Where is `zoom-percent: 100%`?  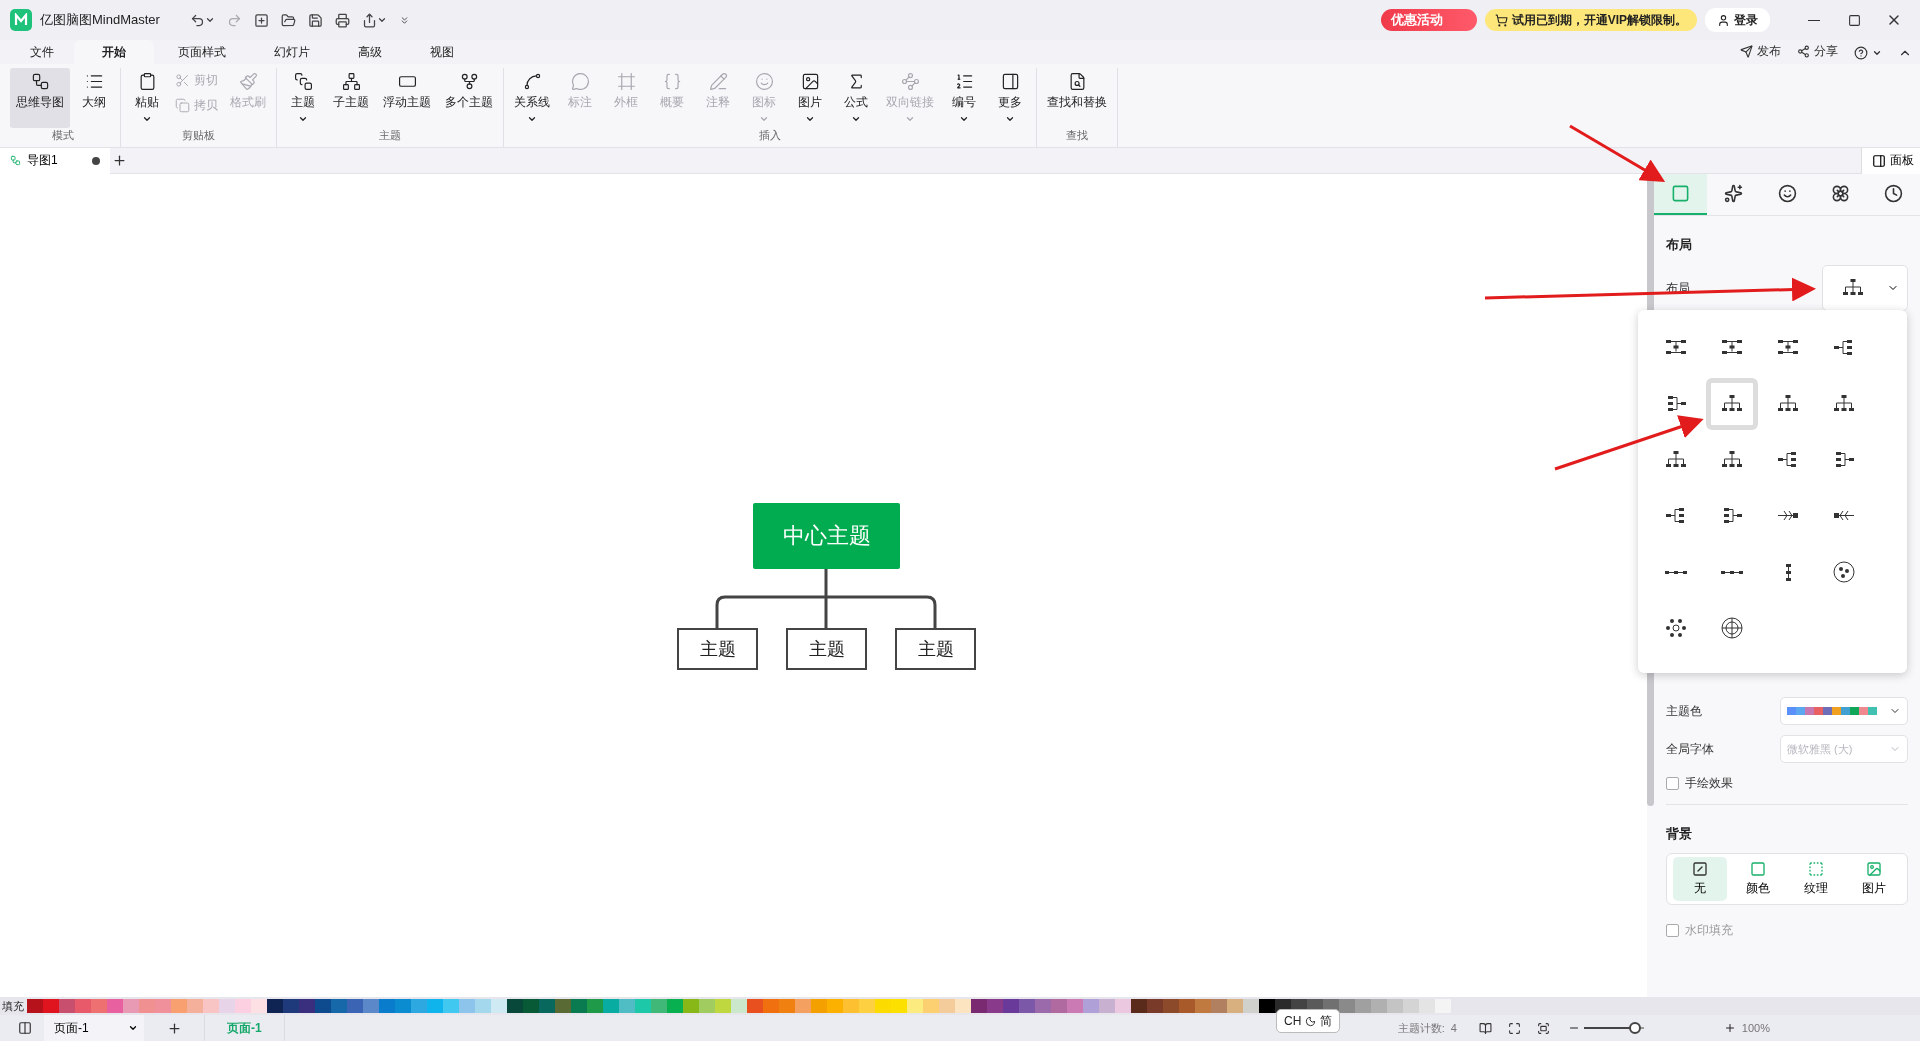 zoom-percent: 100% is located at coordinates (1755, 1028).